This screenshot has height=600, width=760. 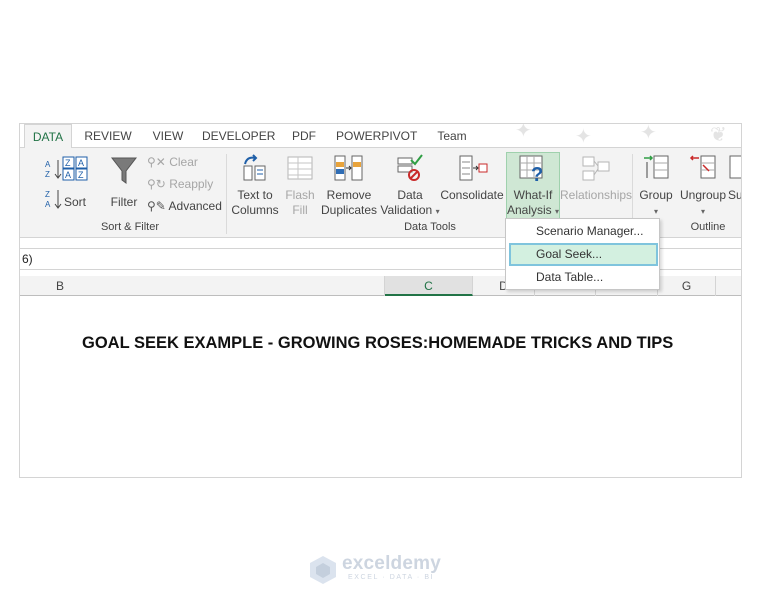 What do you see at coordinates (735, 167) in the screenshot?
I see `subtotal-icon` at bounding box center [735, 167].